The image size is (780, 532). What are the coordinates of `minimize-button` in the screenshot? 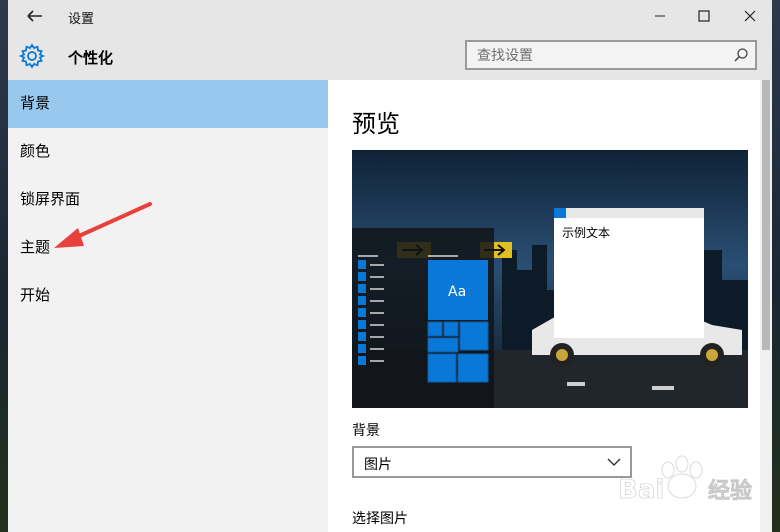 It's located at (660, 16).